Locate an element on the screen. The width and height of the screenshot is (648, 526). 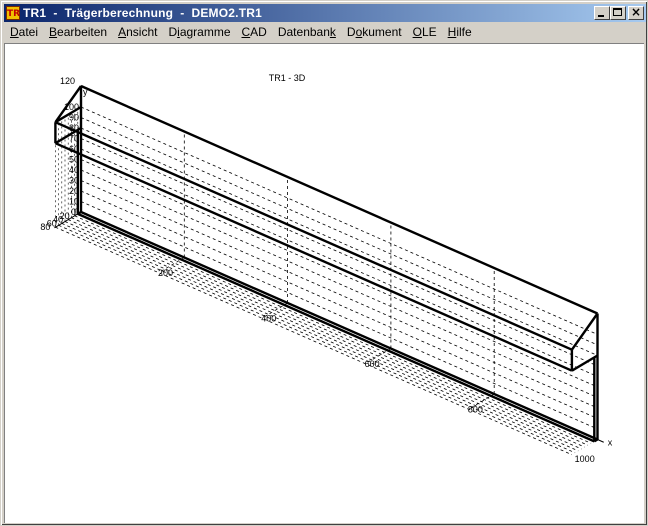
menu-diagramme: Diagramme is located at coordinates (198, 32).